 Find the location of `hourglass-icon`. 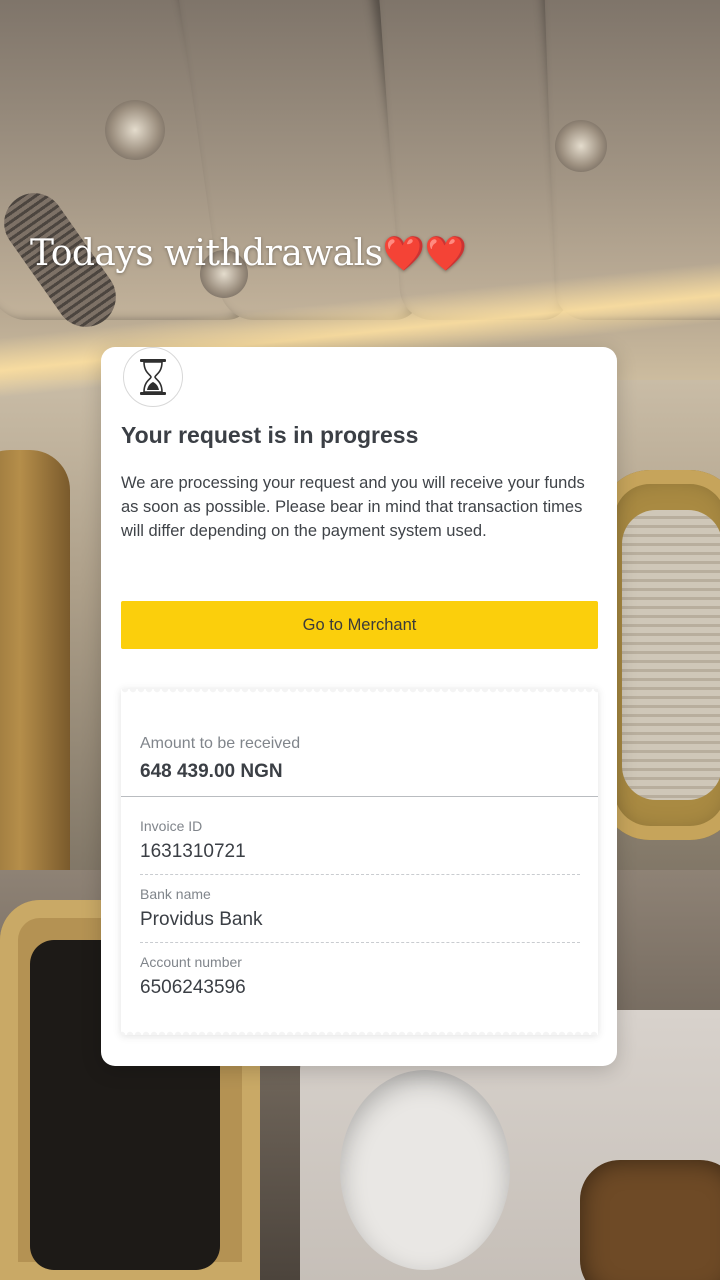

hourglass-icon is located at coordinates (153, 377).